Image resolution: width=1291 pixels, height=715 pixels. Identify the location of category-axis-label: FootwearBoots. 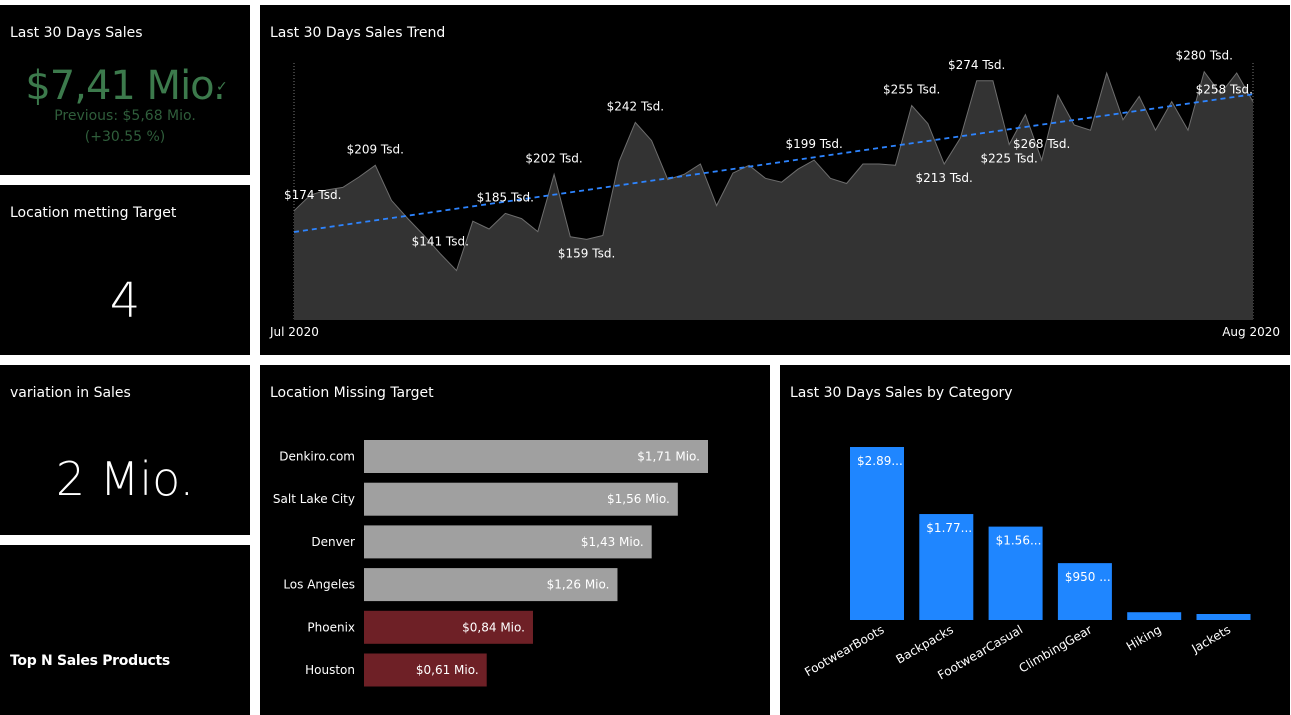
(844, 650).